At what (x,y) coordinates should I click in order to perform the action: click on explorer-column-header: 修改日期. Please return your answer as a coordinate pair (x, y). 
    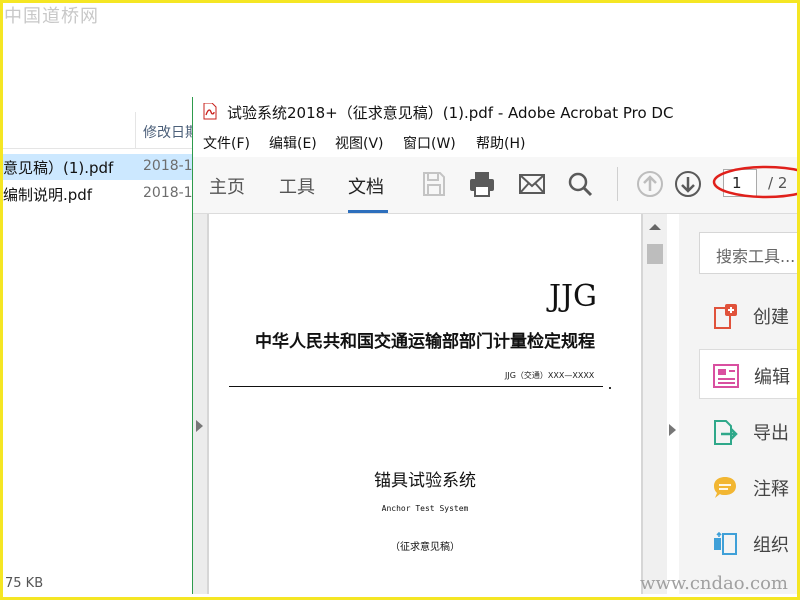
    Looking at the image, I should click on (101, 130).